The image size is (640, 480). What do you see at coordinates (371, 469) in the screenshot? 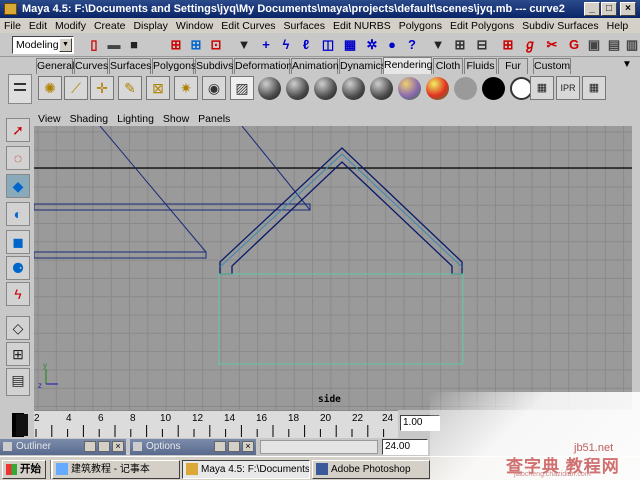
I see `task-photoshop: Adobe Photoshop` at bounding box center [371, 469].